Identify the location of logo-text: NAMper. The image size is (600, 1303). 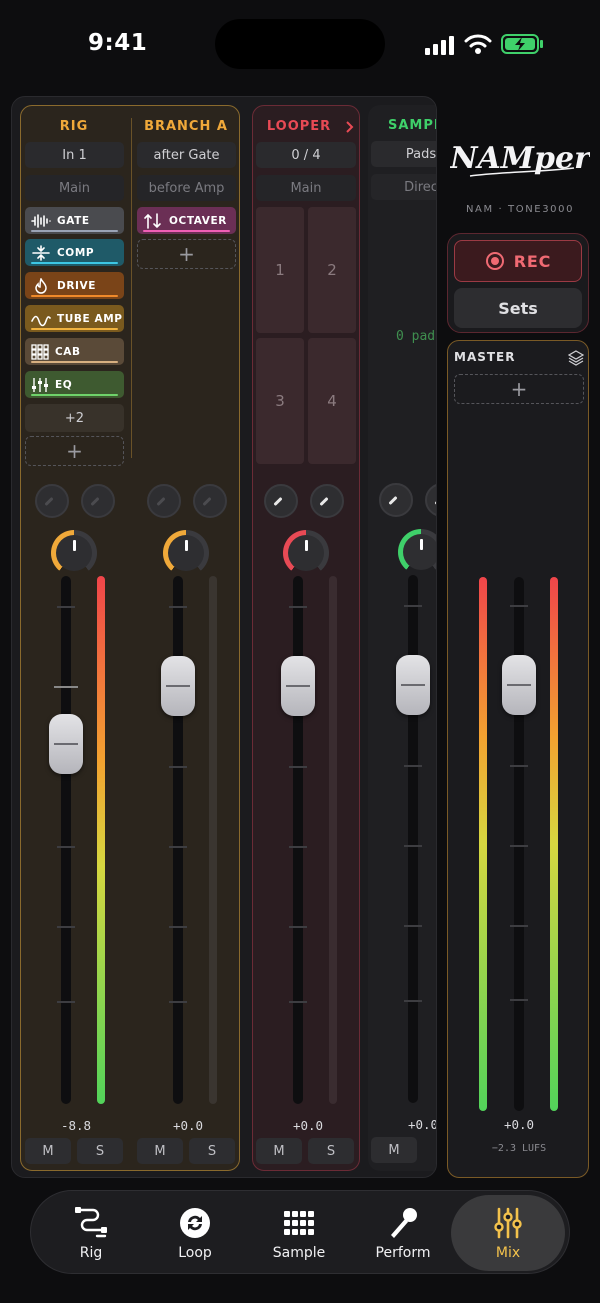
(520, 158).